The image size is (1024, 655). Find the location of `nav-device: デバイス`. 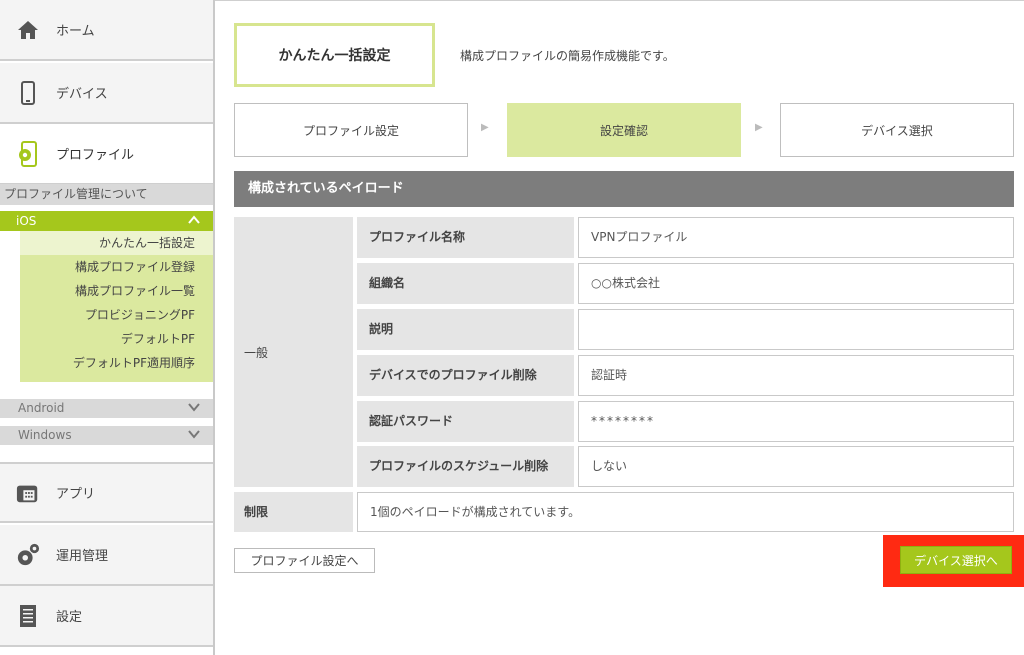

nav-device: デバイス is located at coordinates (106, 93).